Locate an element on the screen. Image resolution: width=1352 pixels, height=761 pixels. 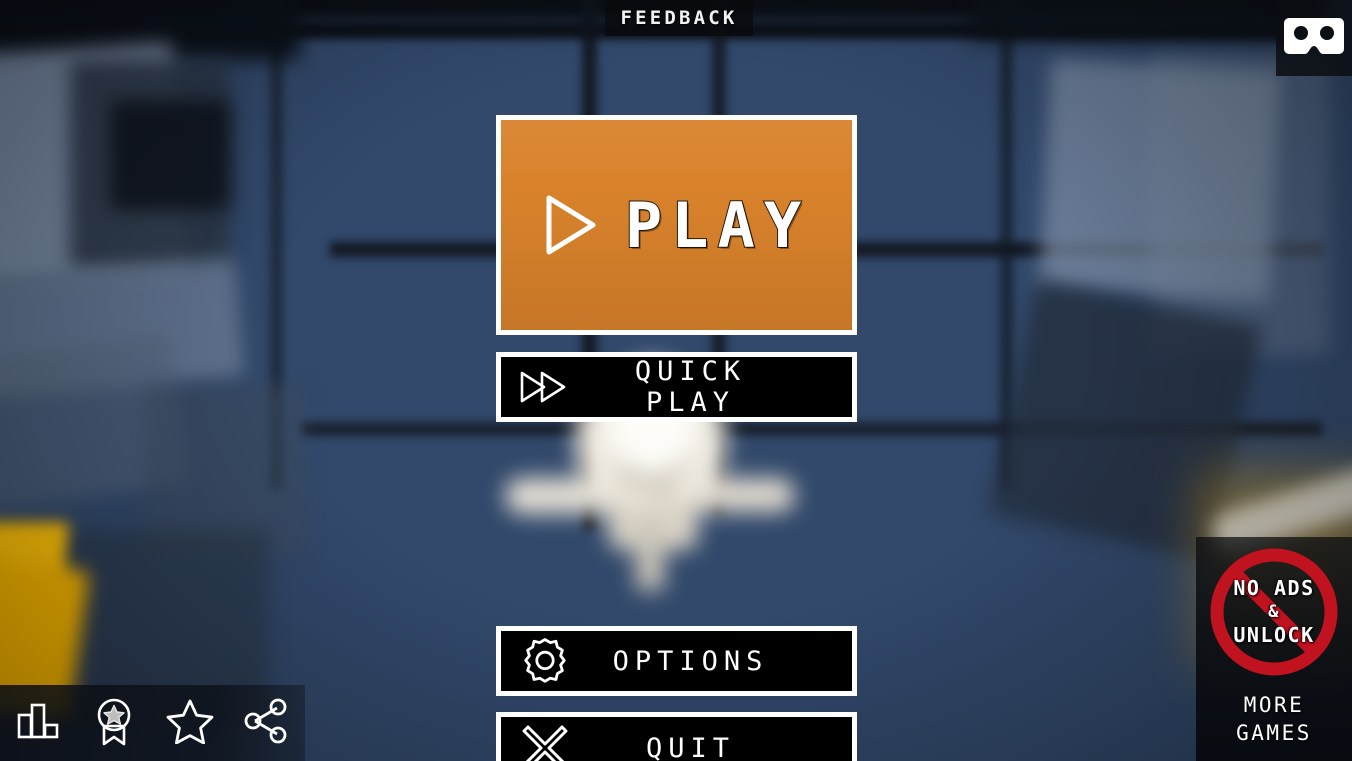
feedback-label: FEEDBACK is located at coordinates (679, 18).